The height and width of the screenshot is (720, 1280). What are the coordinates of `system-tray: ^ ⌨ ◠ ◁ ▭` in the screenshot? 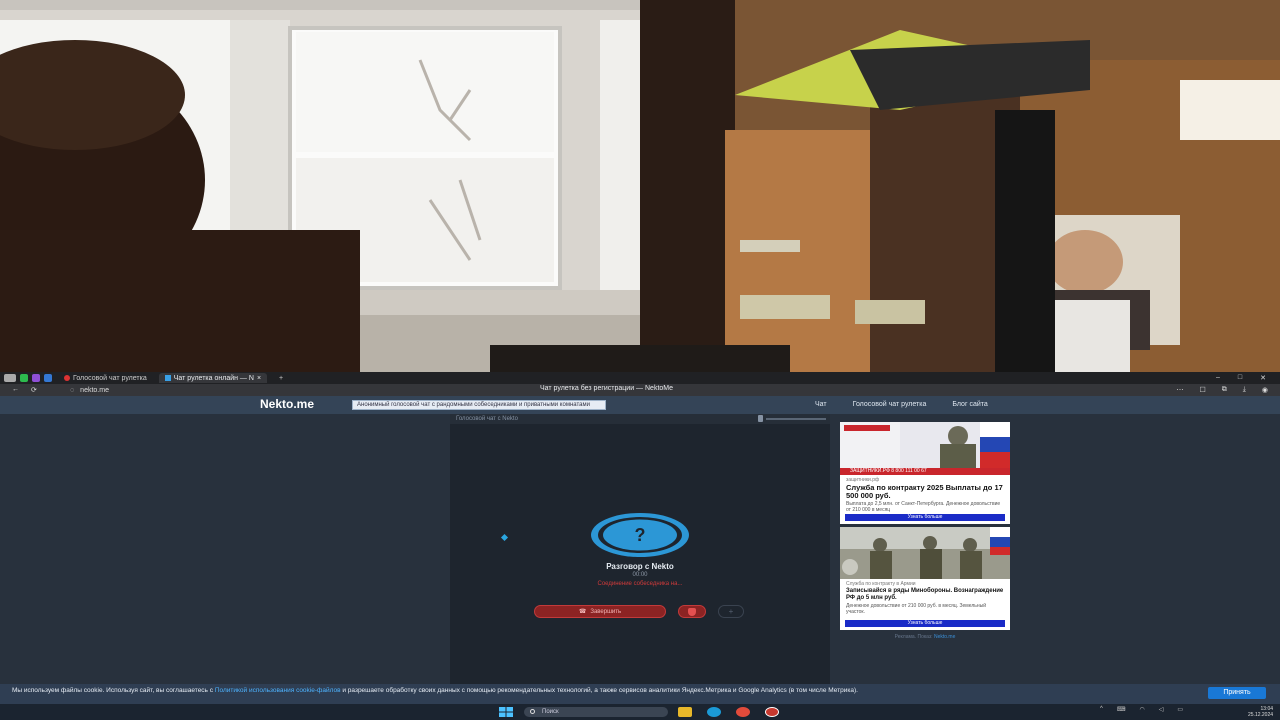 It's located at (1141, 709).